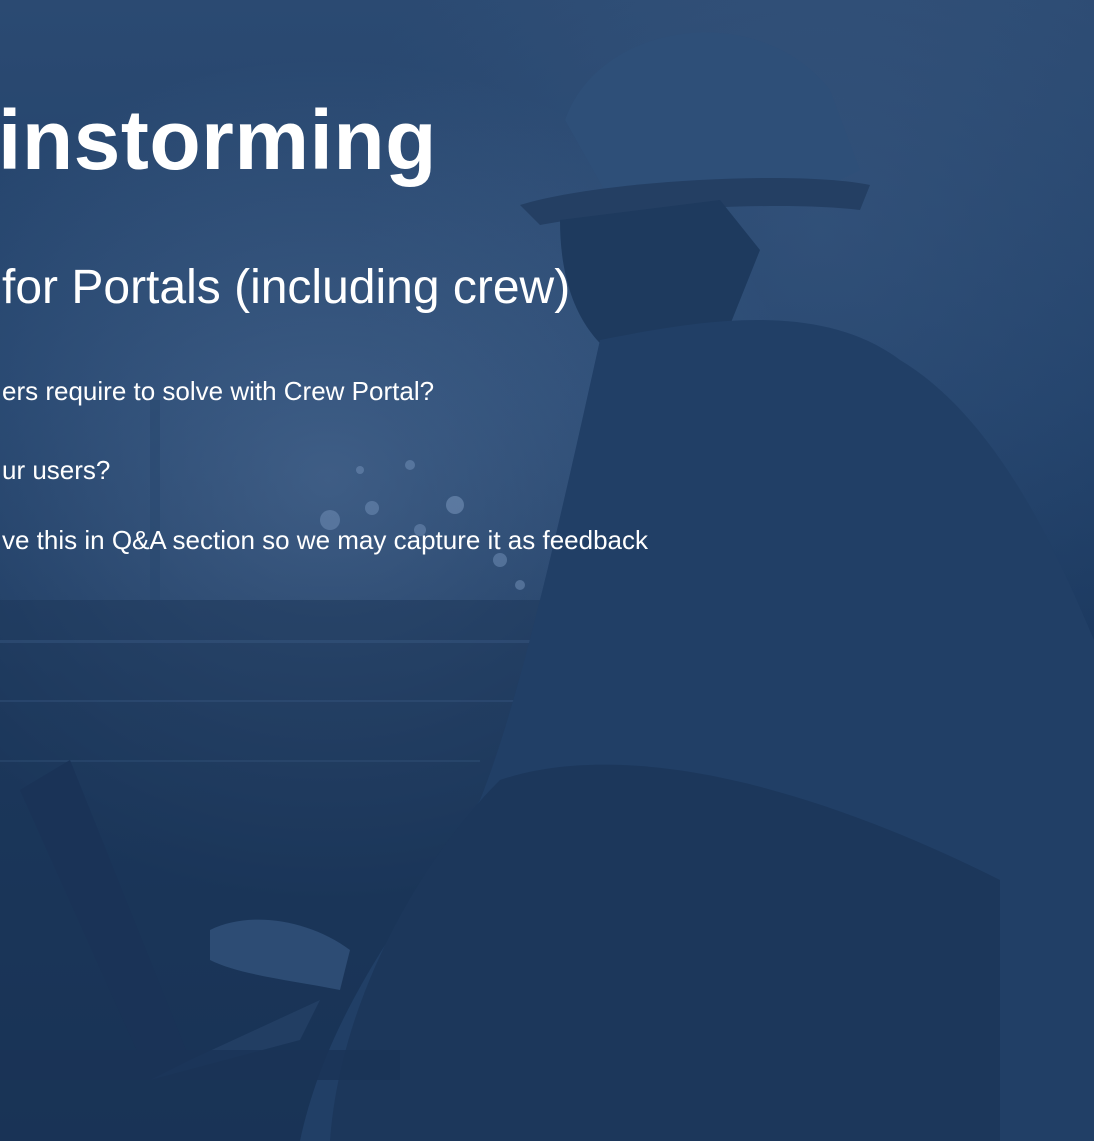 The height and width of the screenshot is (1141, 1094). Describe the element at coordinates (218, 140) in the screenshot. I see `slide-title: instorming` at that location.